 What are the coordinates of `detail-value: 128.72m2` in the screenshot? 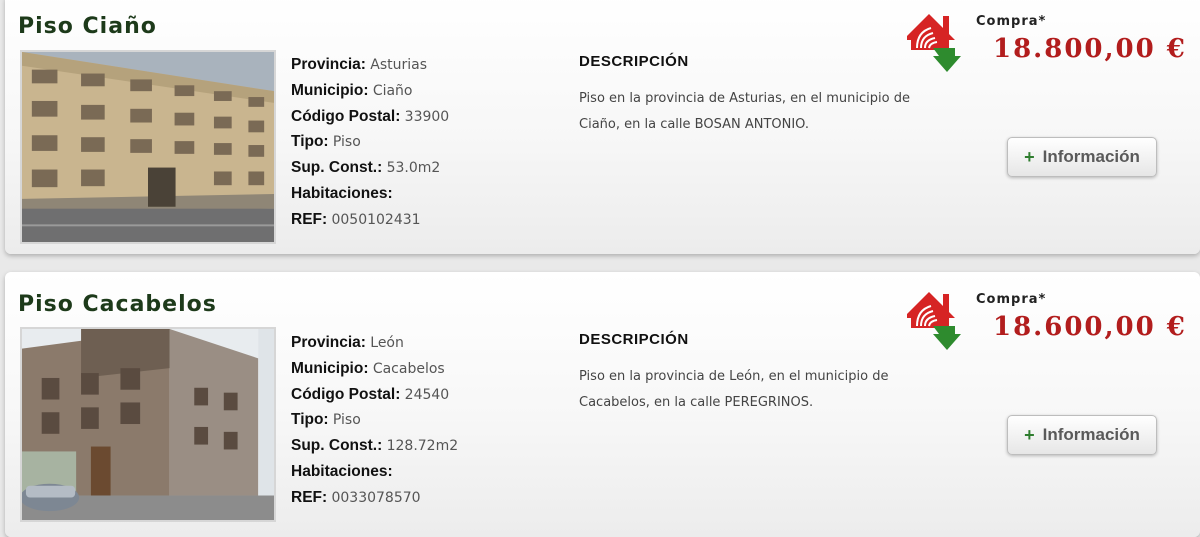 It's located at (422, 446).